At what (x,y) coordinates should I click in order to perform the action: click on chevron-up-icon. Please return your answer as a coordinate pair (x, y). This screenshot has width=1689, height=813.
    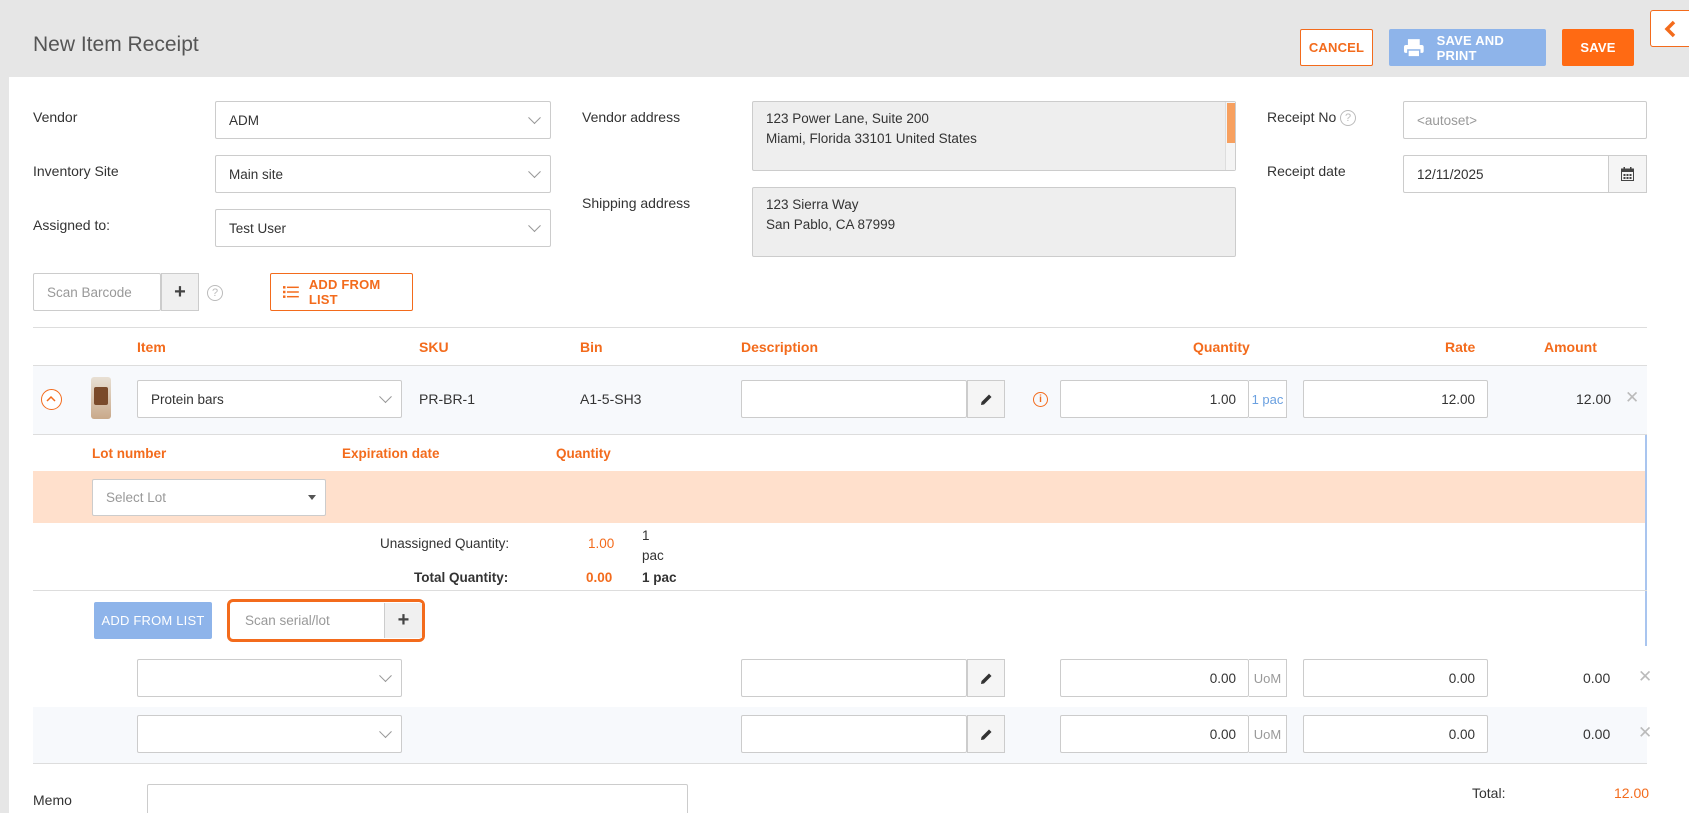
    Looking at the image, I should click on (51, 398).